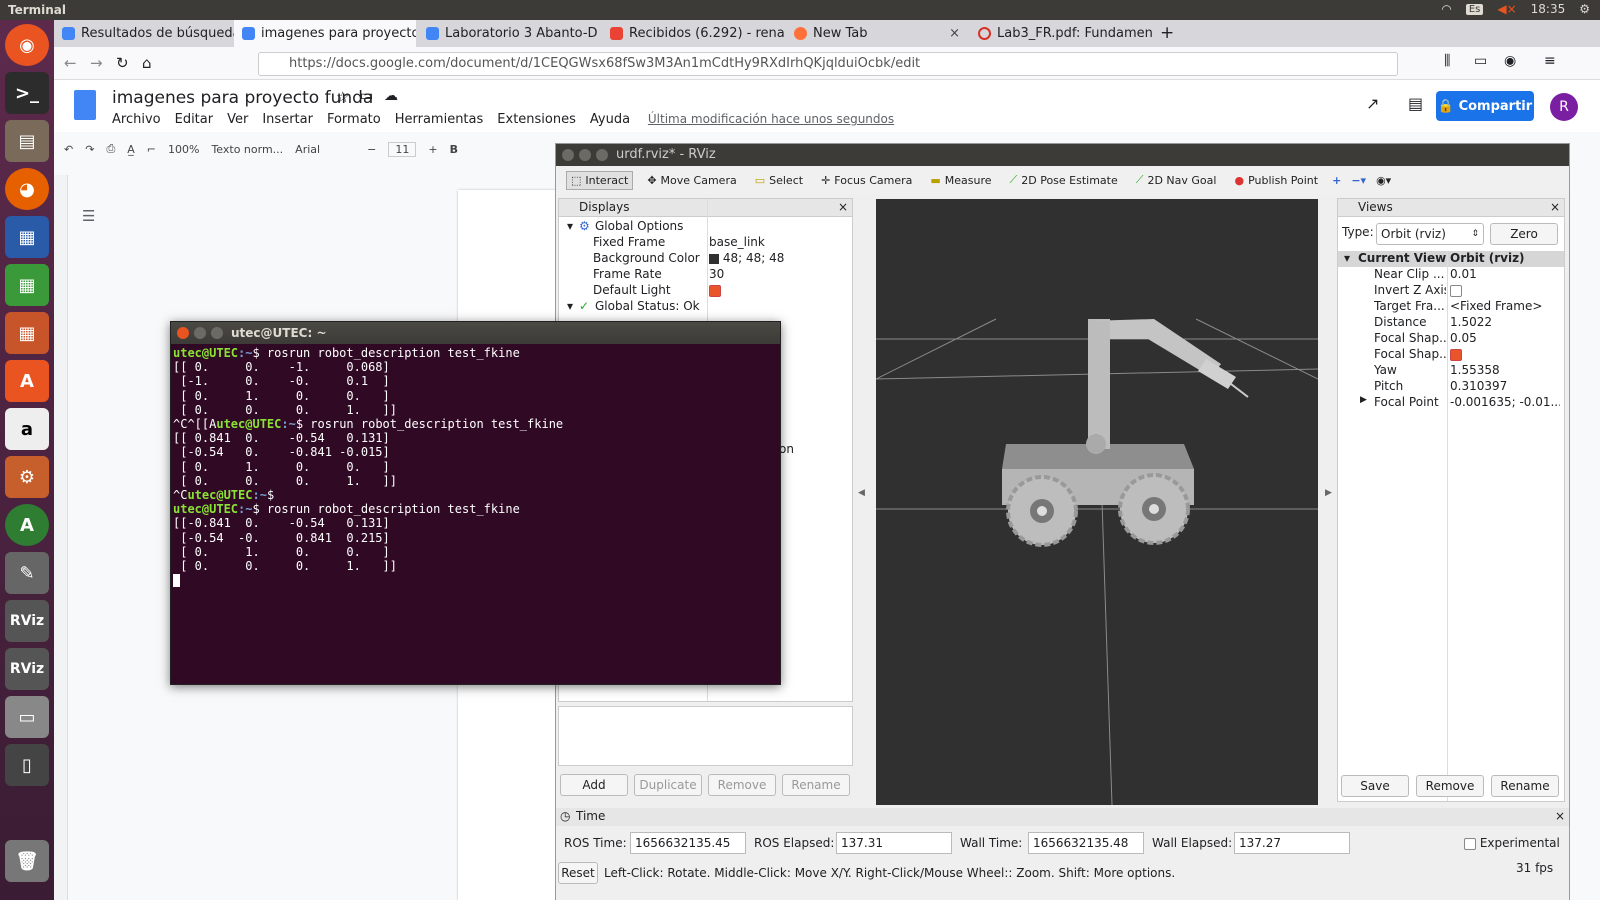 This screenshot has height=900, width=1600. I want to click on activity-trend-icon: ↗, so click(1372, 103).